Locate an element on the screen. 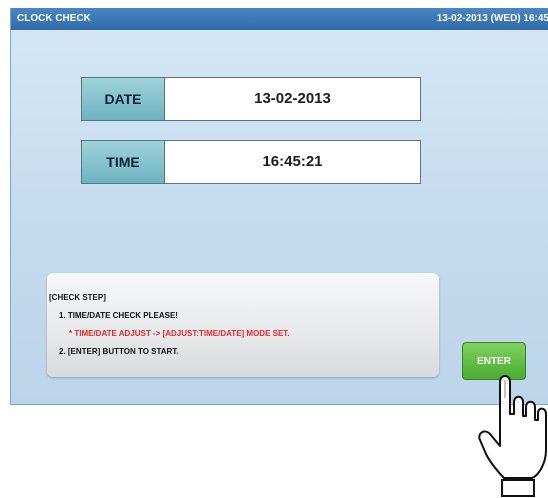  time-label: TIME is located at coordinates (123, 162).